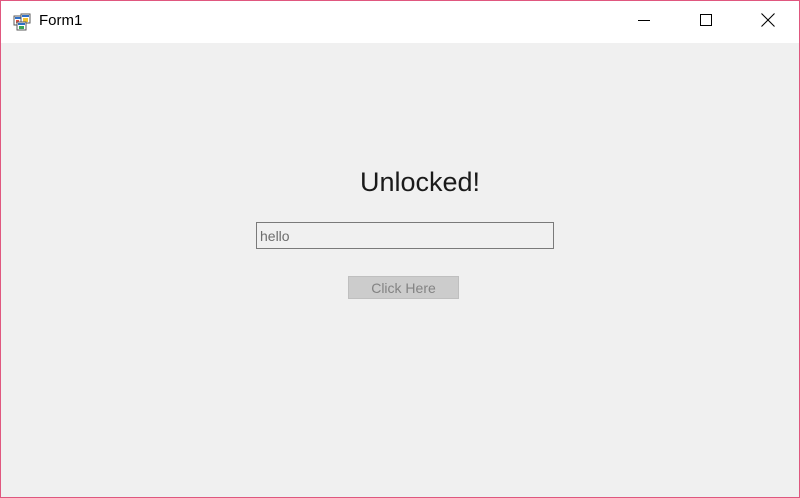 This screenshot has width=800, height=498. Describe the element at coordinates (22, 22) in the screenshot. I see `app-icon` at that location.